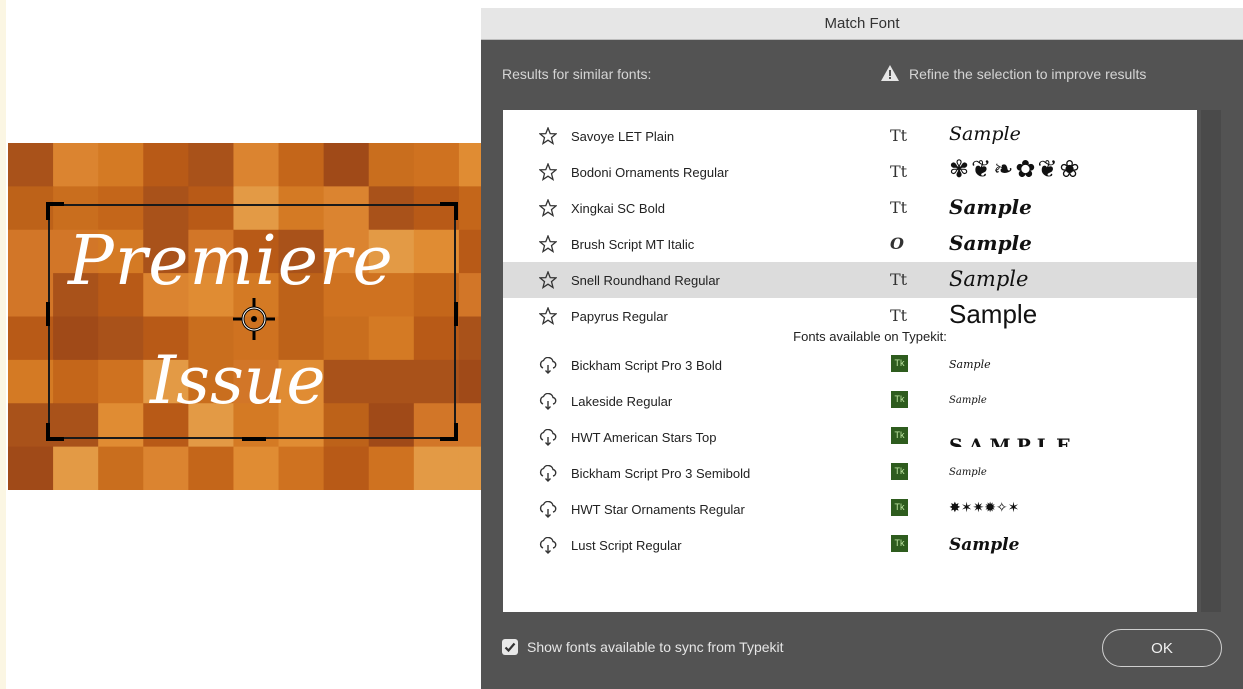 Image resolution: width=1243 pixels, height=689 pixels. I want to click on sync-typekit-checkbox, so click(510, 647).